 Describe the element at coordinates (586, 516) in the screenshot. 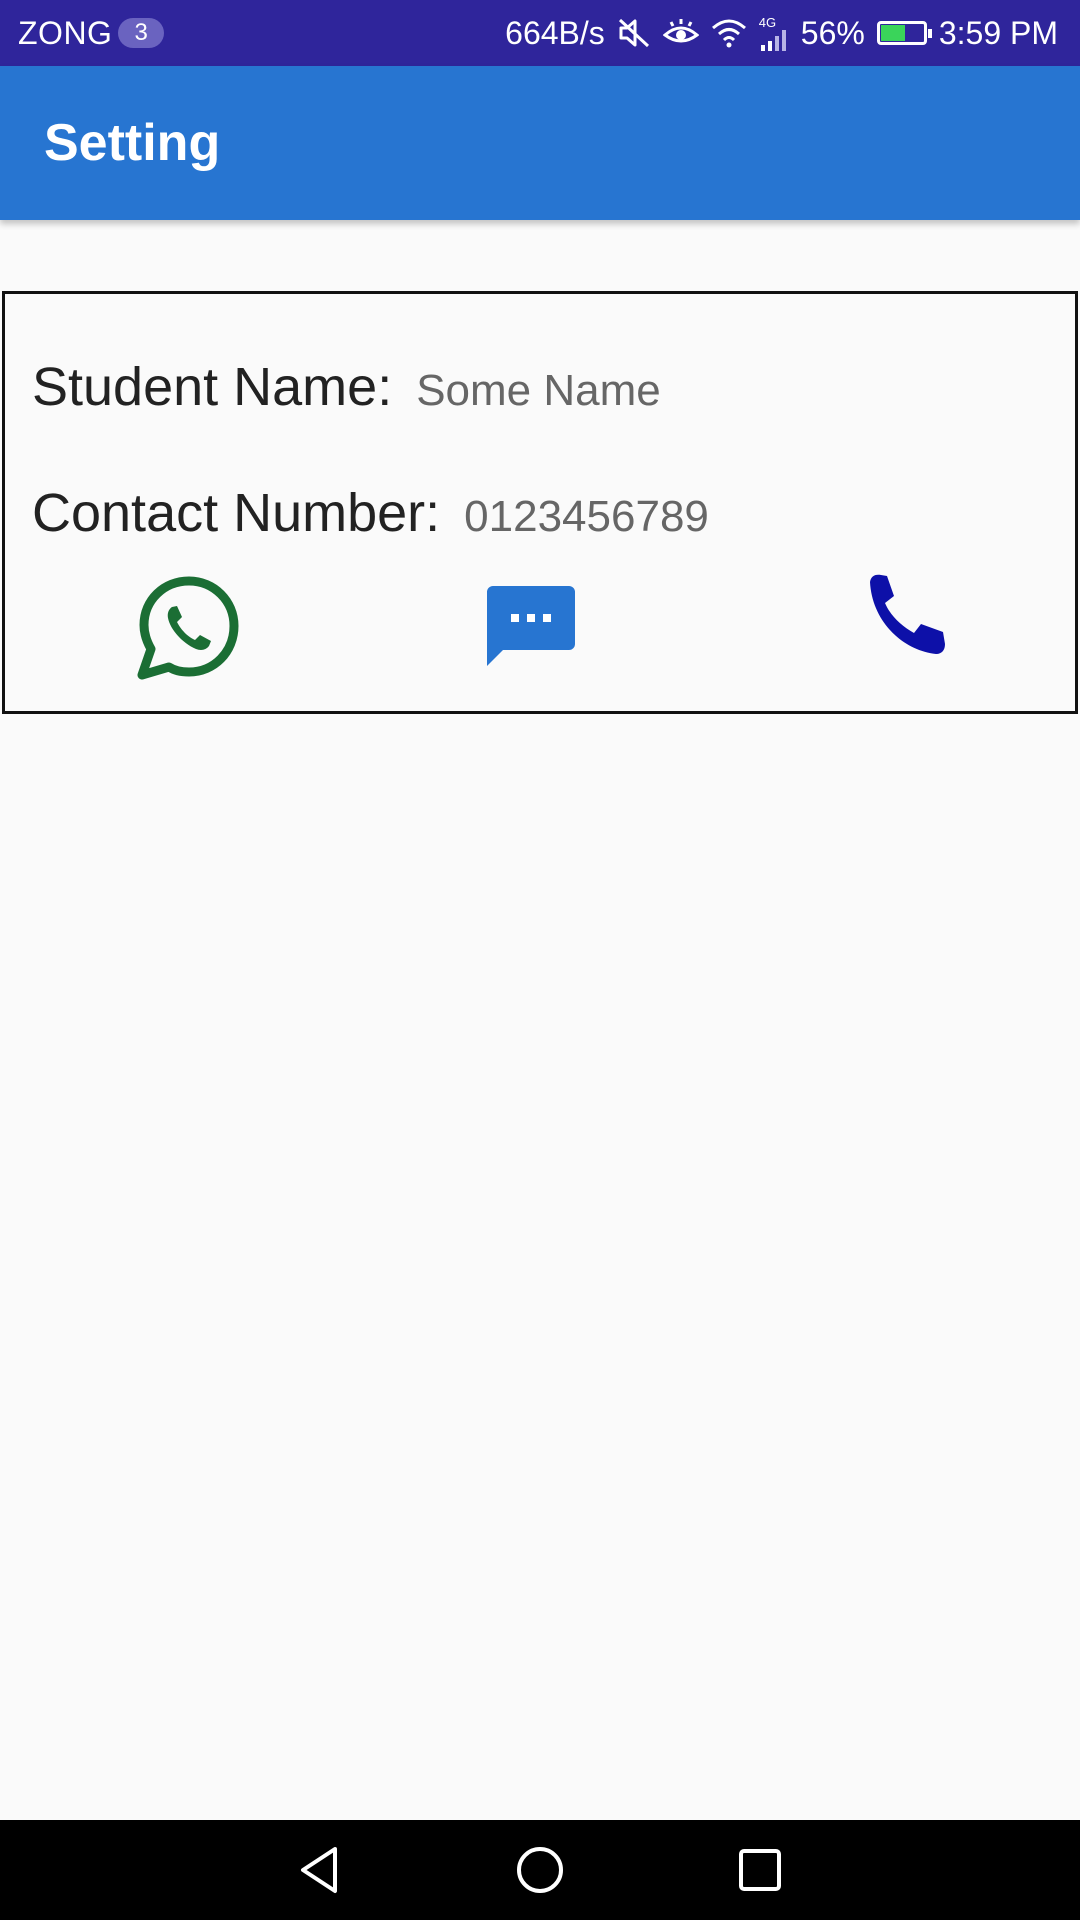

I see `contact-number-value: 0123456789` at that location.